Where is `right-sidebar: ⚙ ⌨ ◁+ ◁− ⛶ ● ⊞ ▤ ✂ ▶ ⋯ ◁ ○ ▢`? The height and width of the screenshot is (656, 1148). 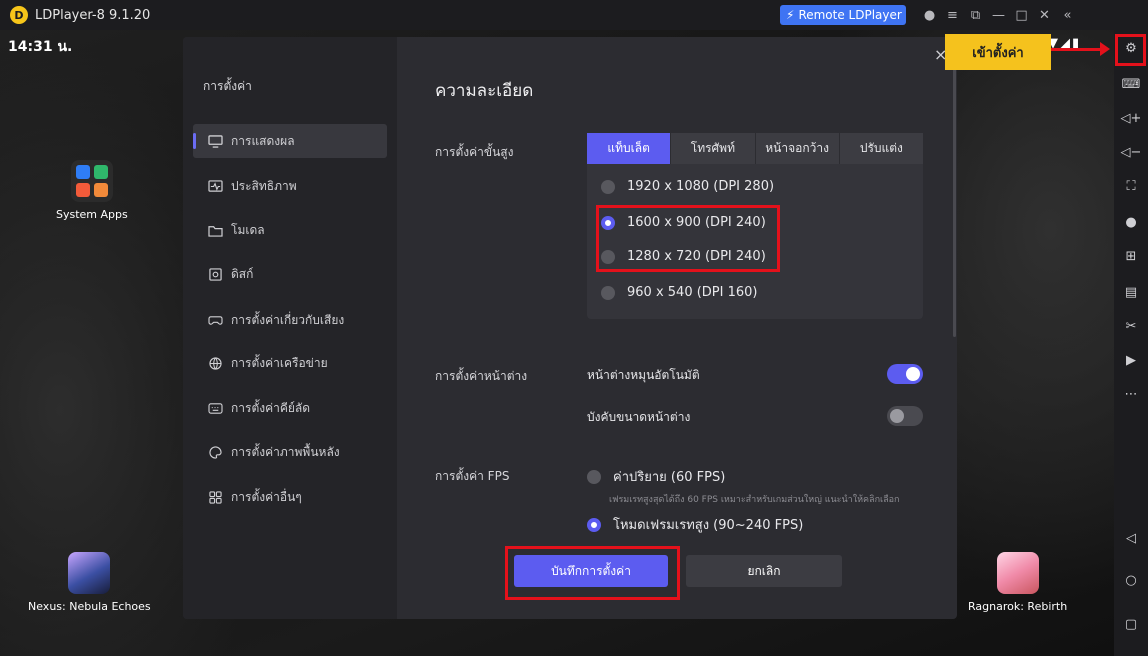
right-sidebar: ⚙ ⌨ ◁+ ◁− ⛶ ● ⊞ ▤ ✂ ▶ ⋯ ◁ ○ ▢ is located at coordinates (1131, 343).